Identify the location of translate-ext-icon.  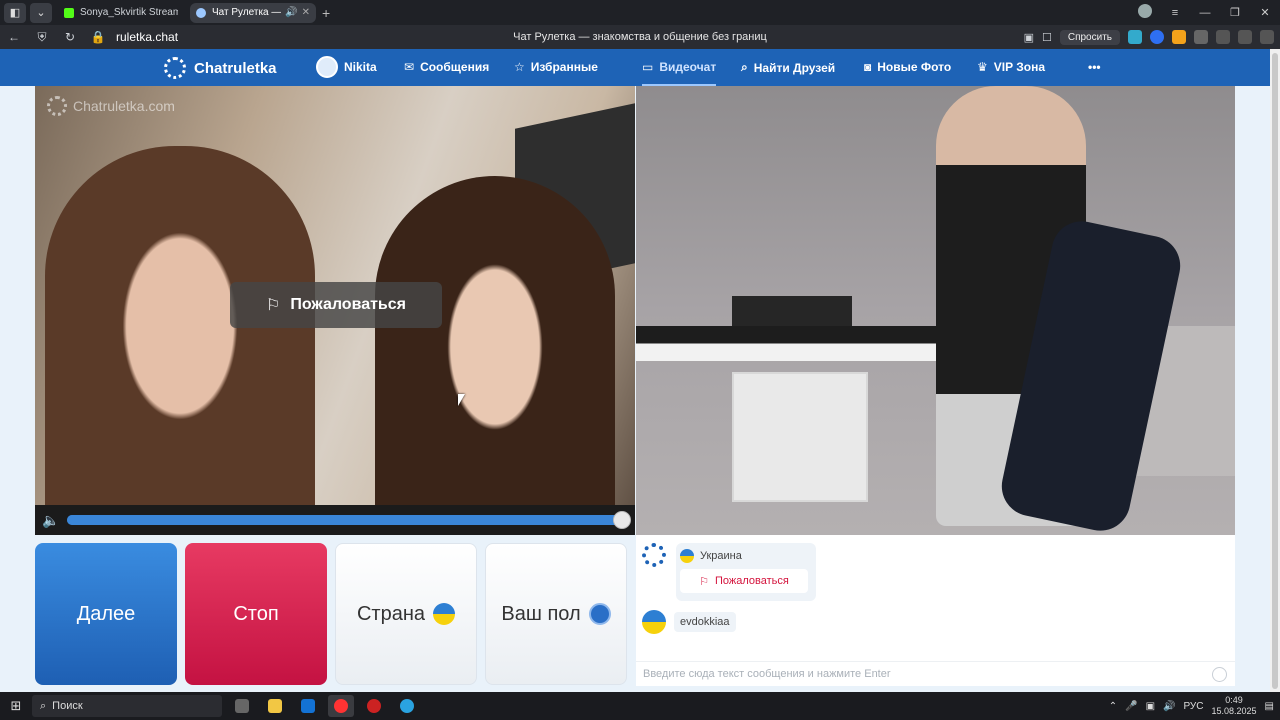
(1135, 37).